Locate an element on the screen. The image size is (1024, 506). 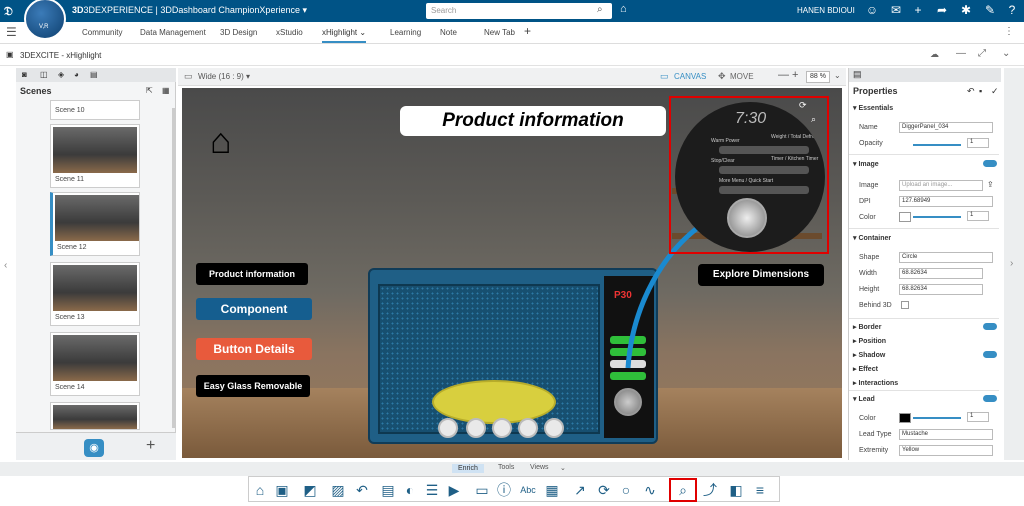
save-icon: ▪ is located at coordinates (980, 91).